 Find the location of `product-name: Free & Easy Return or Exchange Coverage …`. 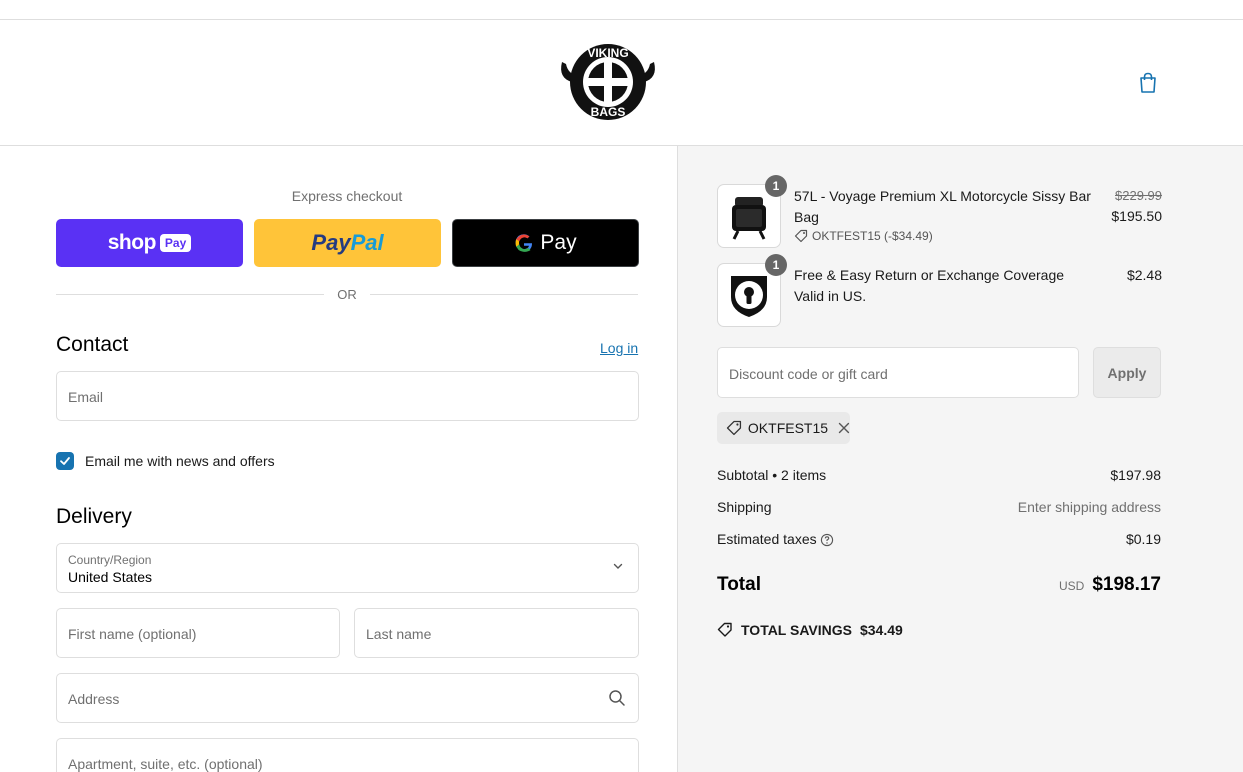

product-name: Free & Easy Return or Exchange Coverage … is located at coordinates (929, 285).